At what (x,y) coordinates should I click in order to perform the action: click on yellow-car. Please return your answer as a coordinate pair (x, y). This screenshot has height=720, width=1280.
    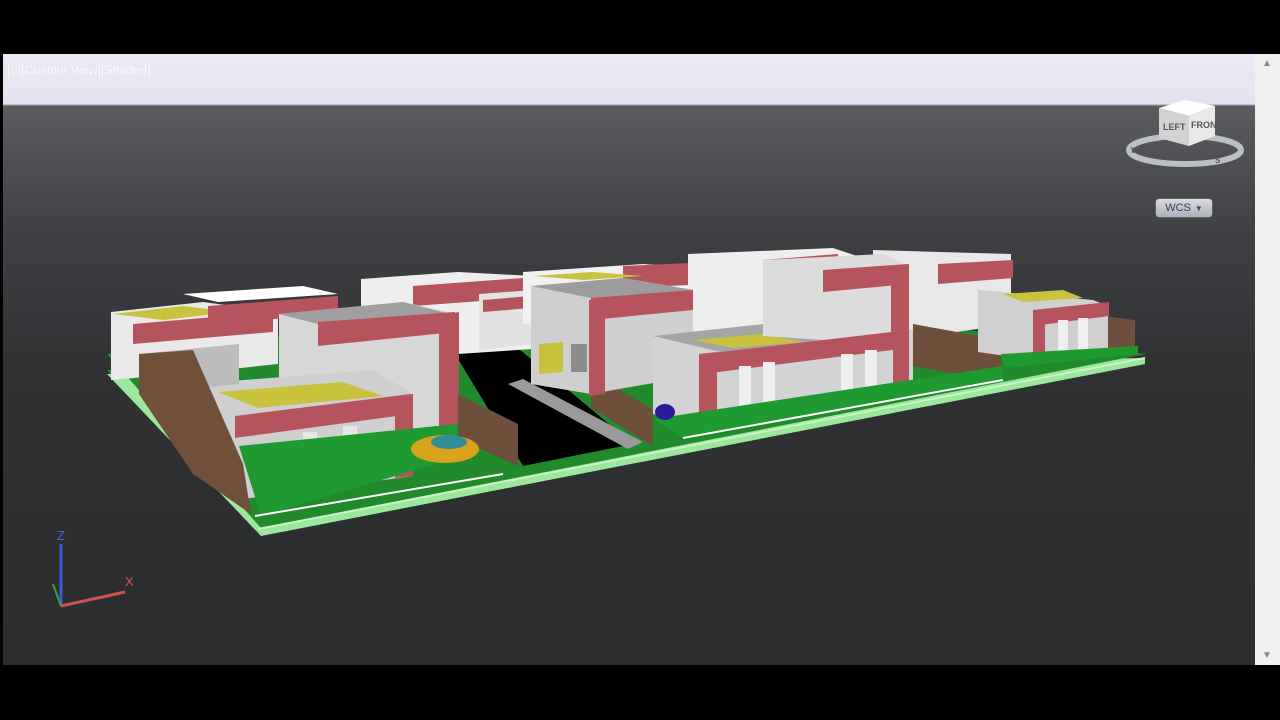
    Looking at the image, I should click on (445, 449).